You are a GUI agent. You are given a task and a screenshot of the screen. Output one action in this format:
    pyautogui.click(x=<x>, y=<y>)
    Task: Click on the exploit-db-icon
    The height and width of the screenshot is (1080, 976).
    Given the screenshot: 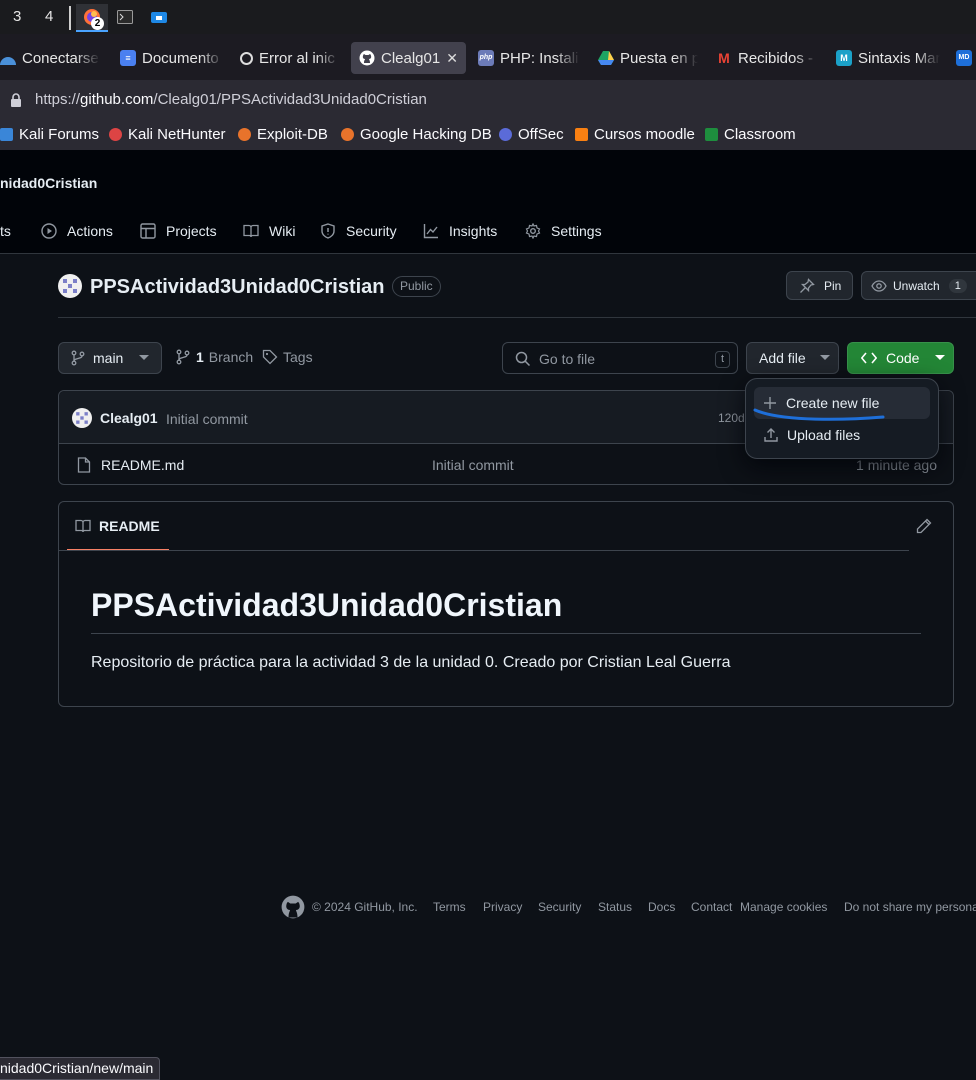 What is the action you would take?
    pyautogui.click(x=244, y=134)
    